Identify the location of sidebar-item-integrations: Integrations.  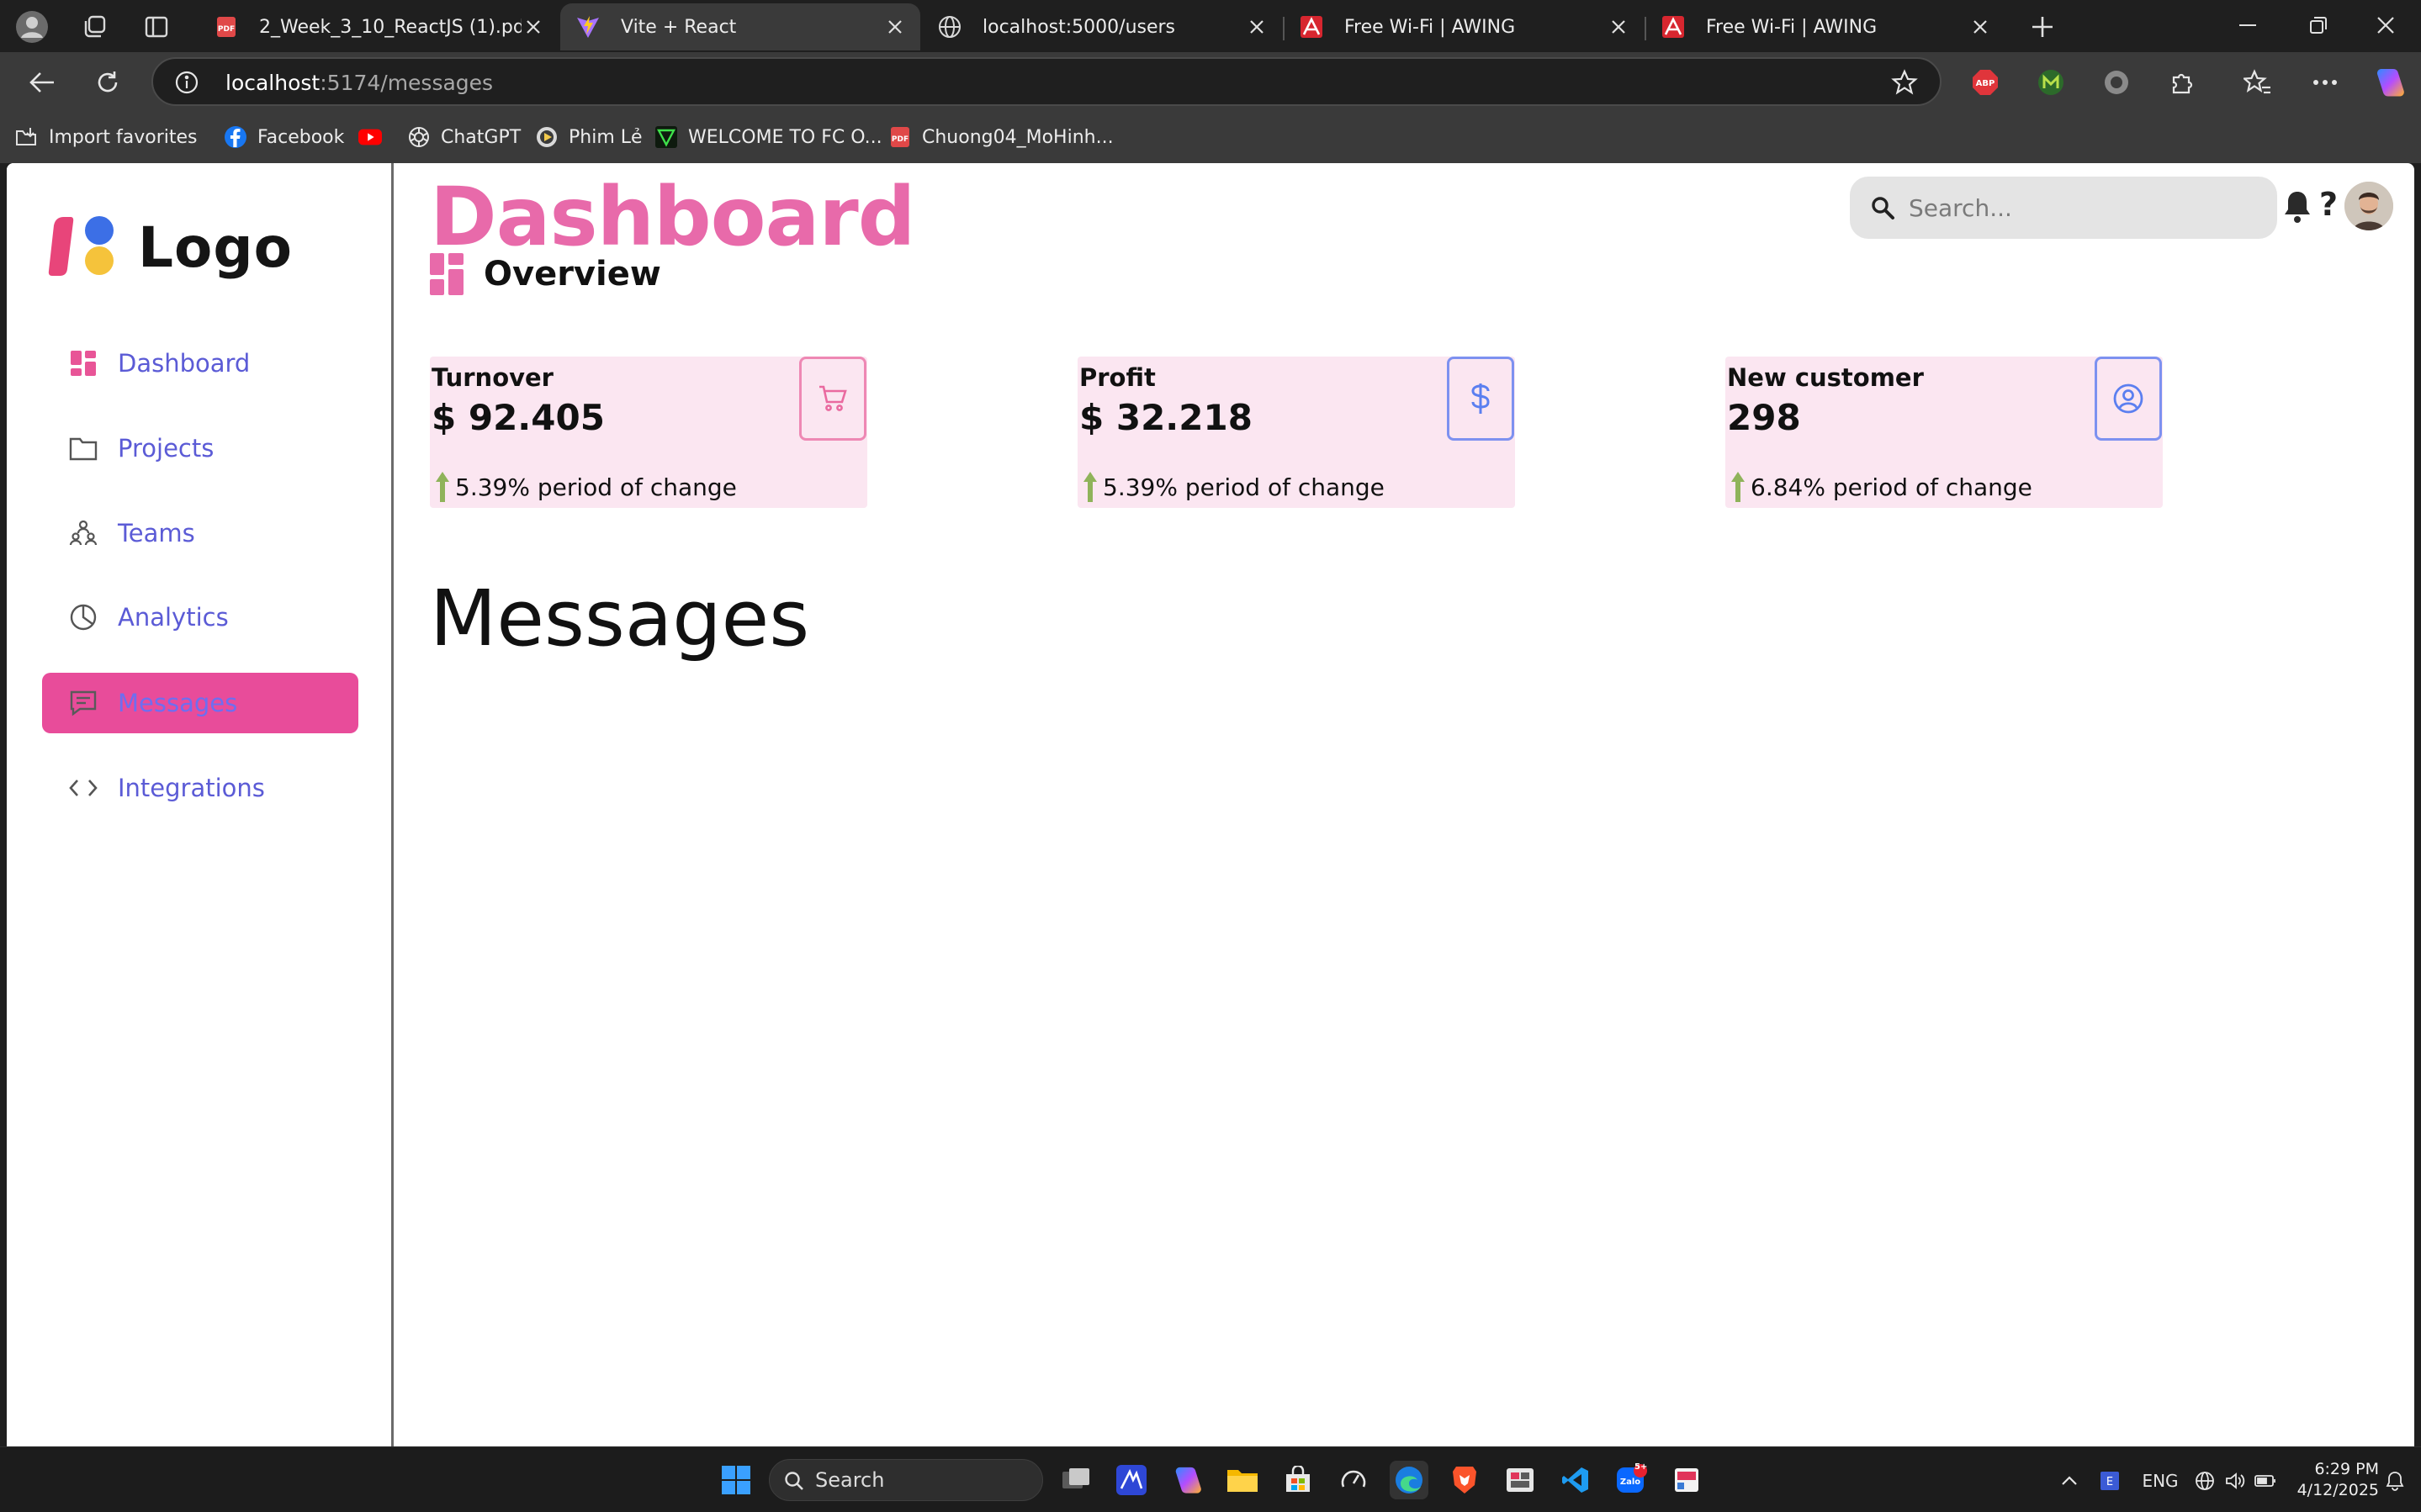
(200, 788).